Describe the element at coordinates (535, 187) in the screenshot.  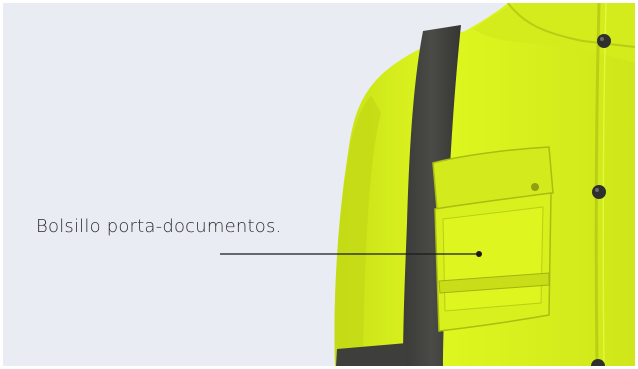
I see `flap-snap` at that location.